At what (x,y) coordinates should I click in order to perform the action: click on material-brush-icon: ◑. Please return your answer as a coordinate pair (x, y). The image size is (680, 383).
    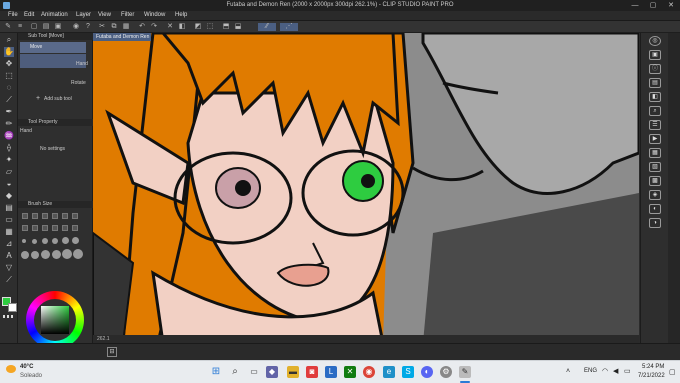
    Looking at the image, I should click on (655, 223).